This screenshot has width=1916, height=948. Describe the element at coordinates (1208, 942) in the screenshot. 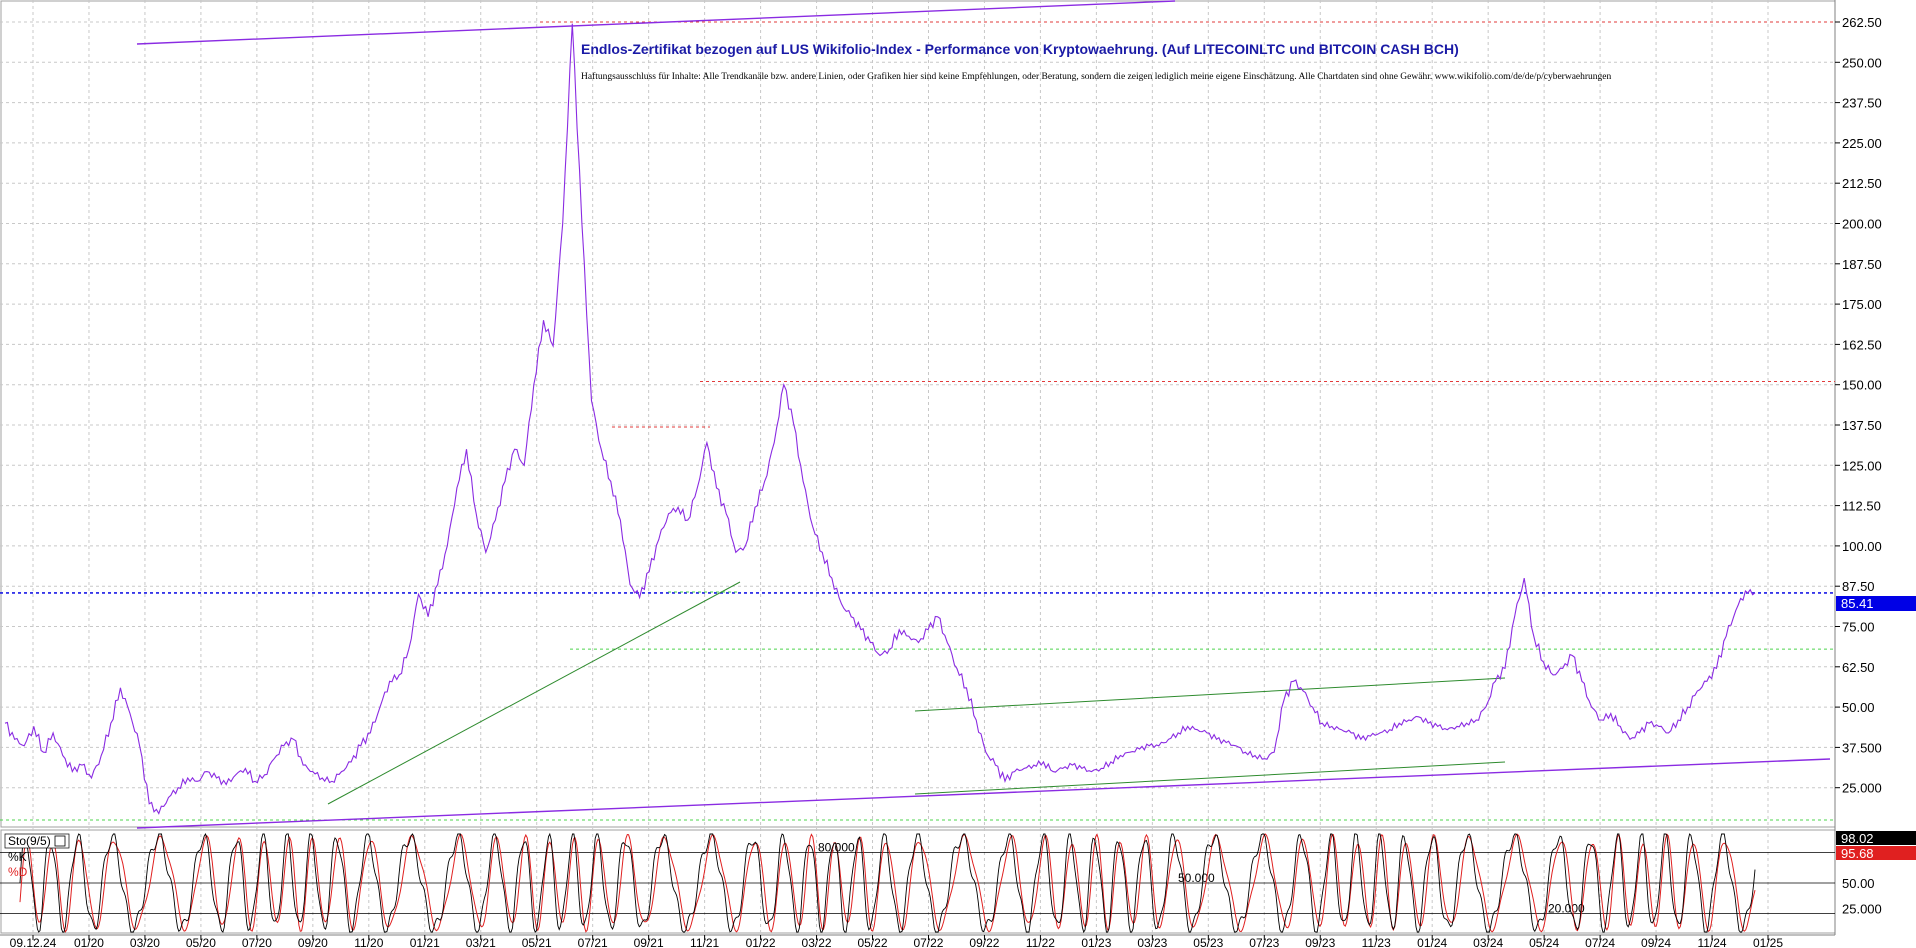

I see `x-tick-label: 05/23` at that location.